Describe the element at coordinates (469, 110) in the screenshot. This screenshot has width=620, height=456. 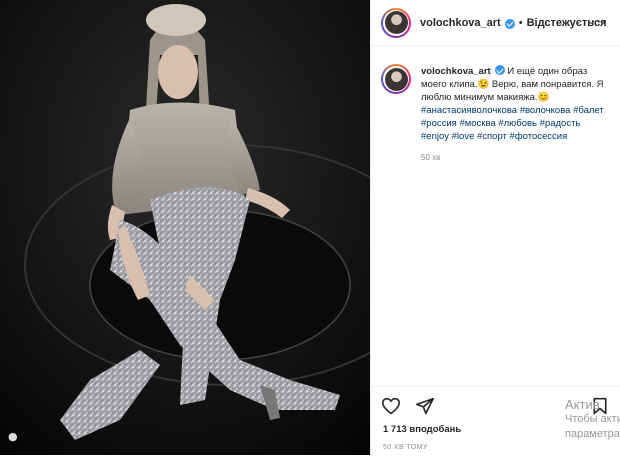
I see `hashtag-link: #анастасияволочкова` at that location.